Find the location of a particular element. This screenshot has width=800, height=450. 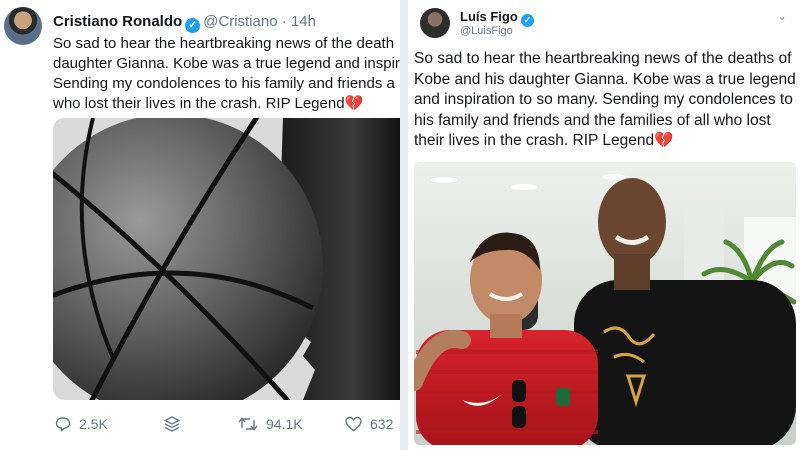

reply-button: 2.5K is located at coordinates (81, 424).